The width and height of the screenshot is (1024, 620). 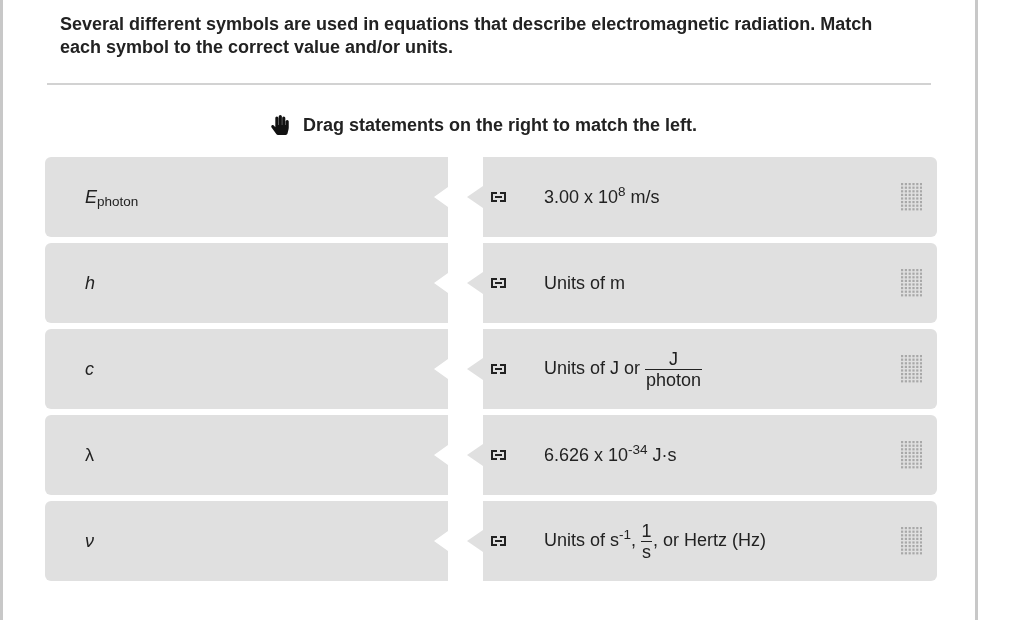 What do you see at coordinates (702, 283) in the screenshot?
I see `statement-card: Units of m` at bounding box center [702, 283].